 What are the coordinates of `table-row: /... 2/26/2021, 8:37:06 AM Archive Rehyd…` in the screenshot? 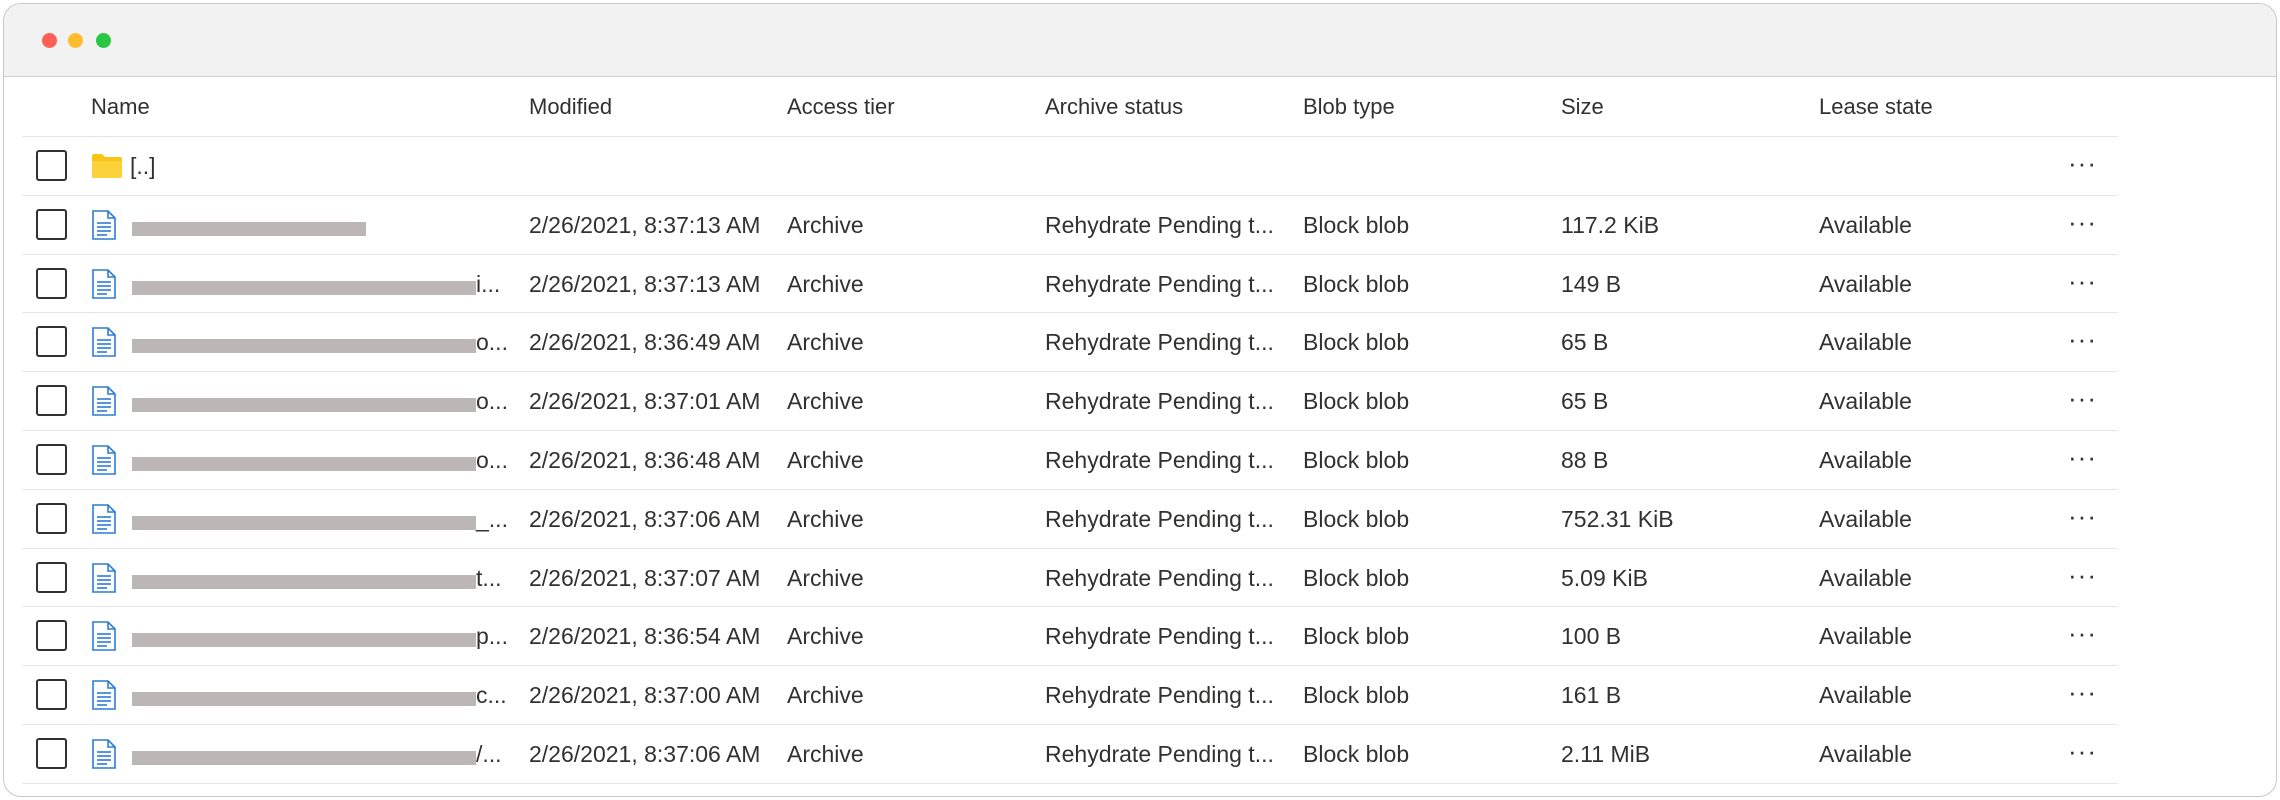 It's located at (1070, 754).